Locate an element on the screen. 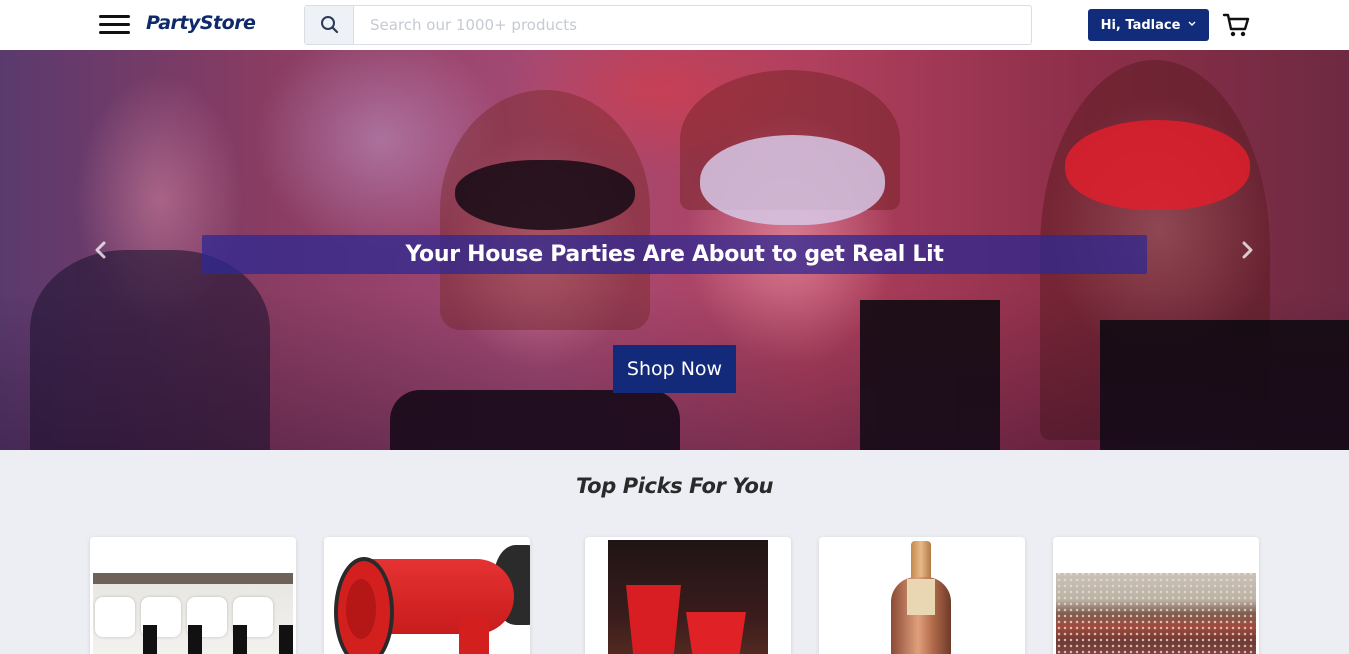 The width and height of the screenshot is (1349, 654). brand-logo: PartyStore is located at coordinates (201, 23).